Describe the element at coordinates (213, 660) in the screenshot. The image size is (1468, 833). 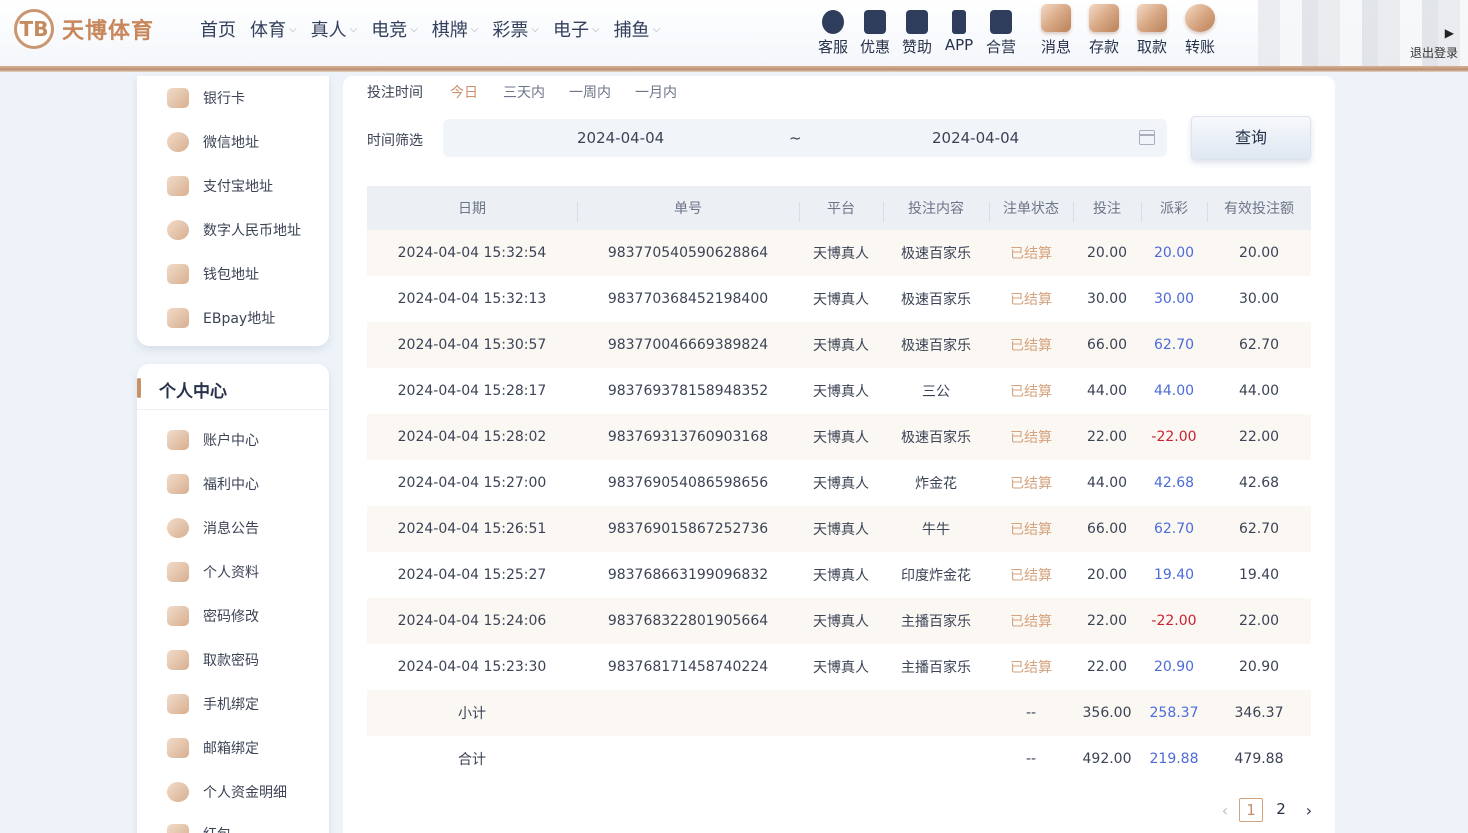
I see `sidebar-item-withdraw-password: 取款密码` at that location.